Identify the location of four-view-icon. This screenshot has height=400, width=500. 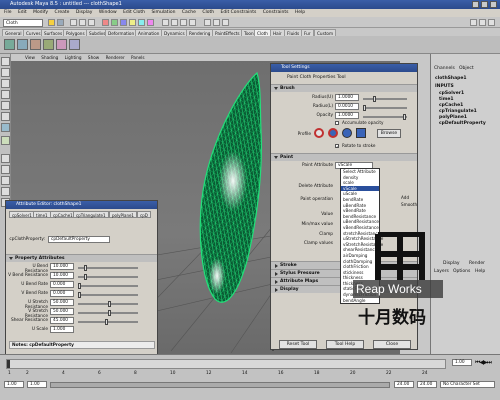
(5, 169).